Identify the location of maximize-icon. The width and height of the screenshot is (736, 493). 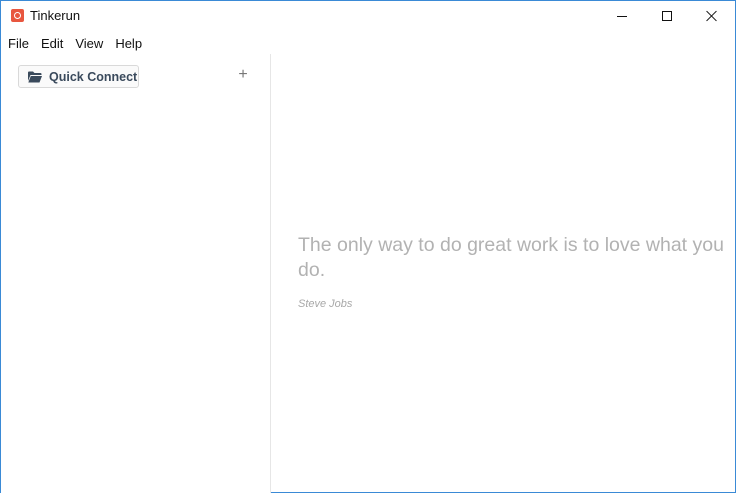
(667, 16).